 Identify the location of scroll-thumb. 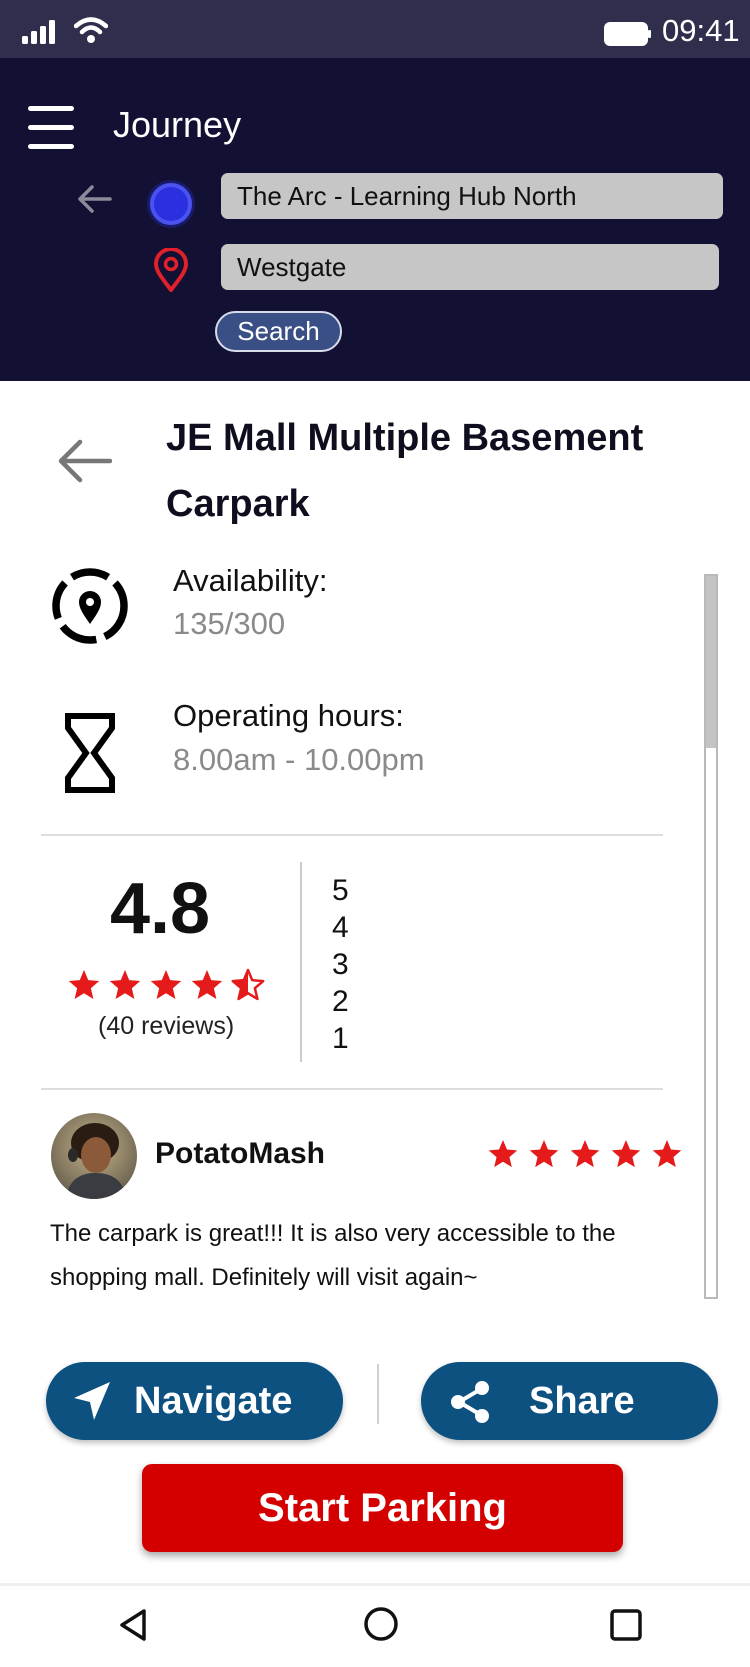
(711, 662).